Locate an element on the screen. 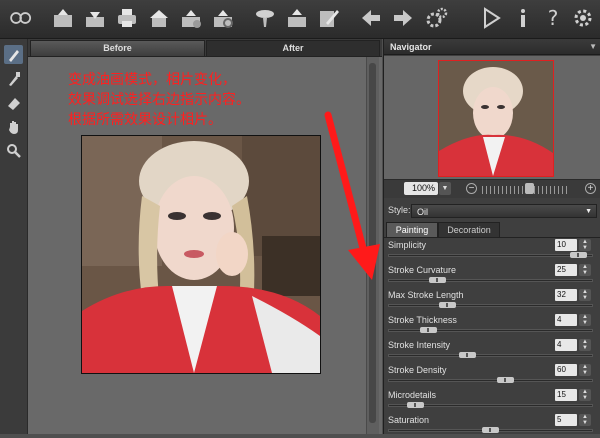  thumbnail-image is located at coordinates (496, 118).